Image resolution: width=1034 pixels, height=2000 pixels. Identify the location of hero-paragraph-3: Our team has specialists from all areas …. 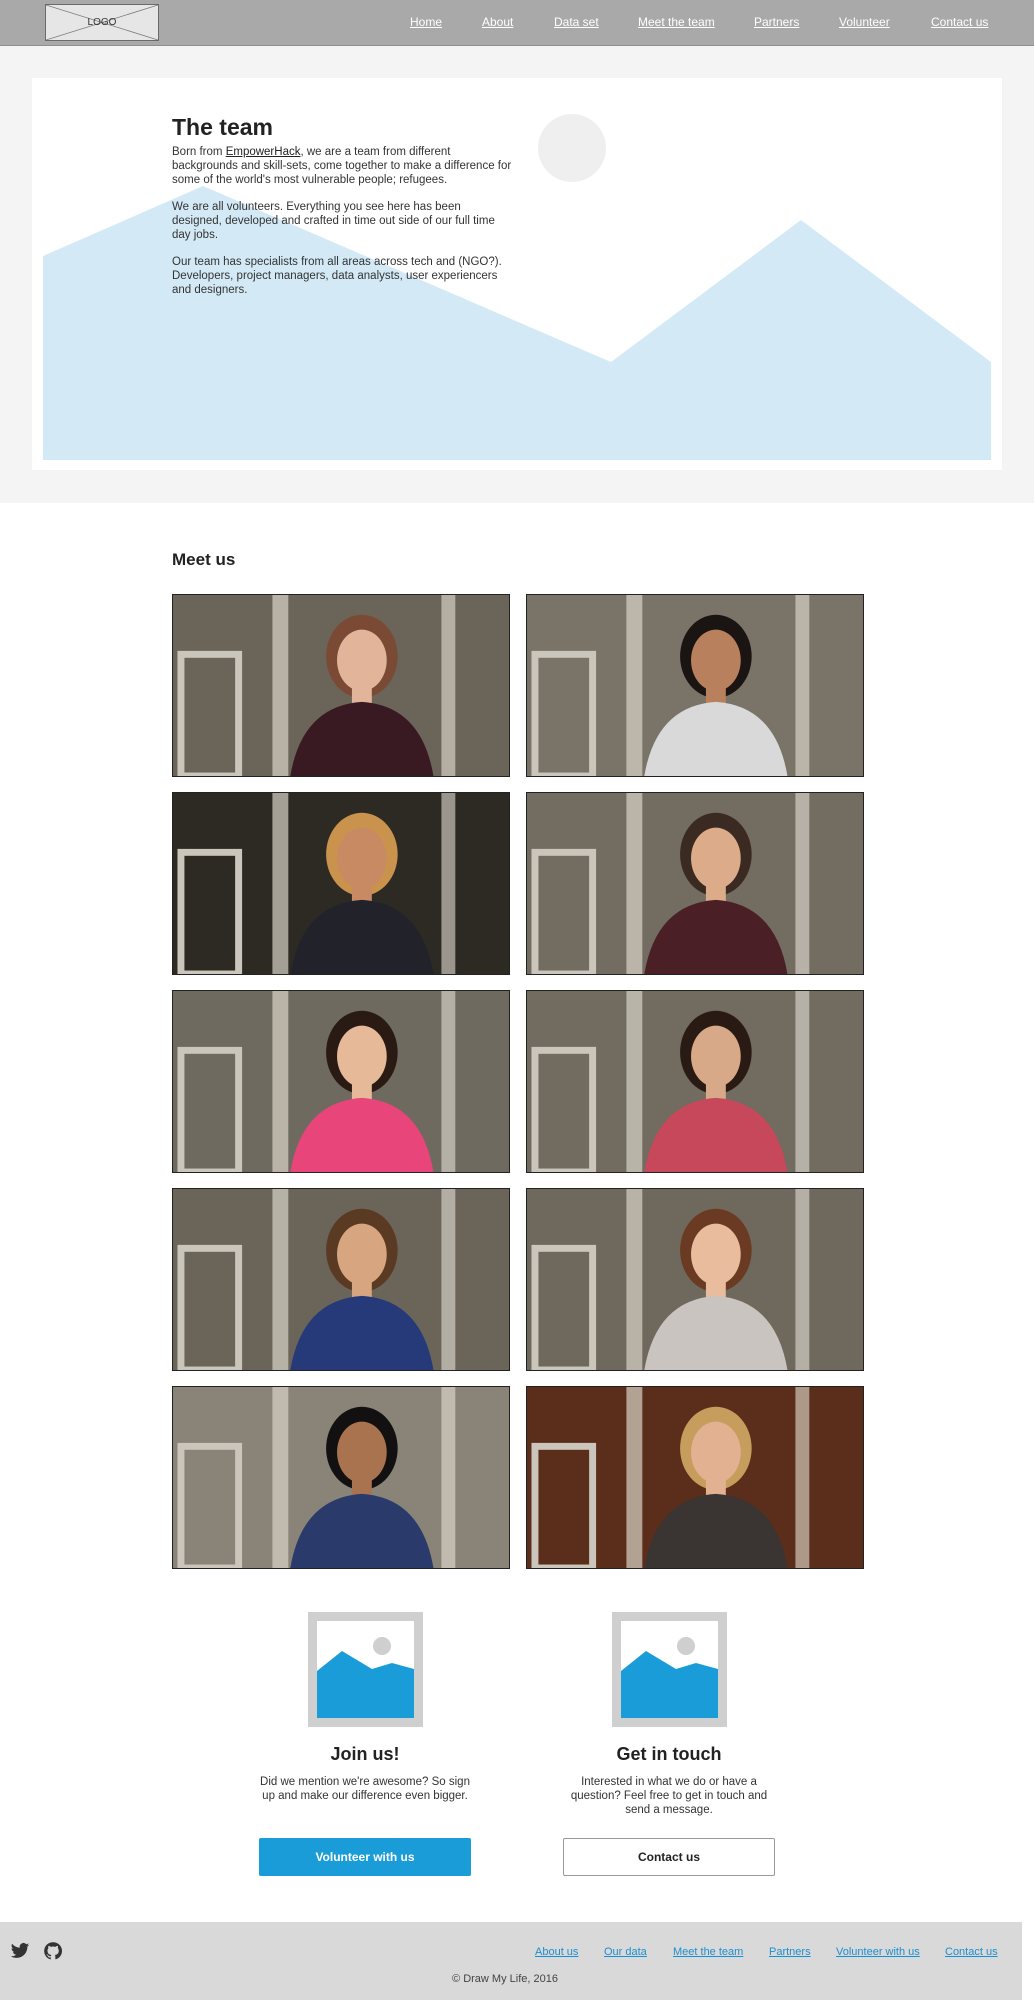
(337, 276).